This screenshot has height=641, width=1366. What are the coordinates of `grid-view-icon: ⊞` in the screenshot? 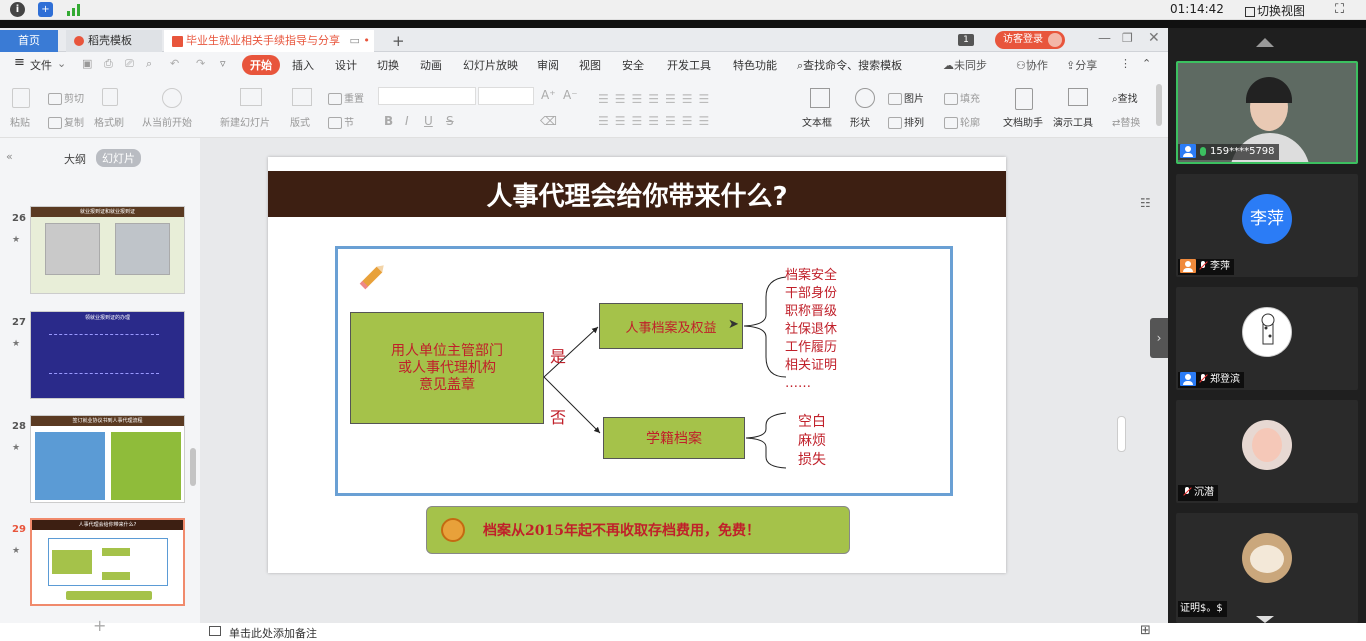 It's located at (1145, 630).